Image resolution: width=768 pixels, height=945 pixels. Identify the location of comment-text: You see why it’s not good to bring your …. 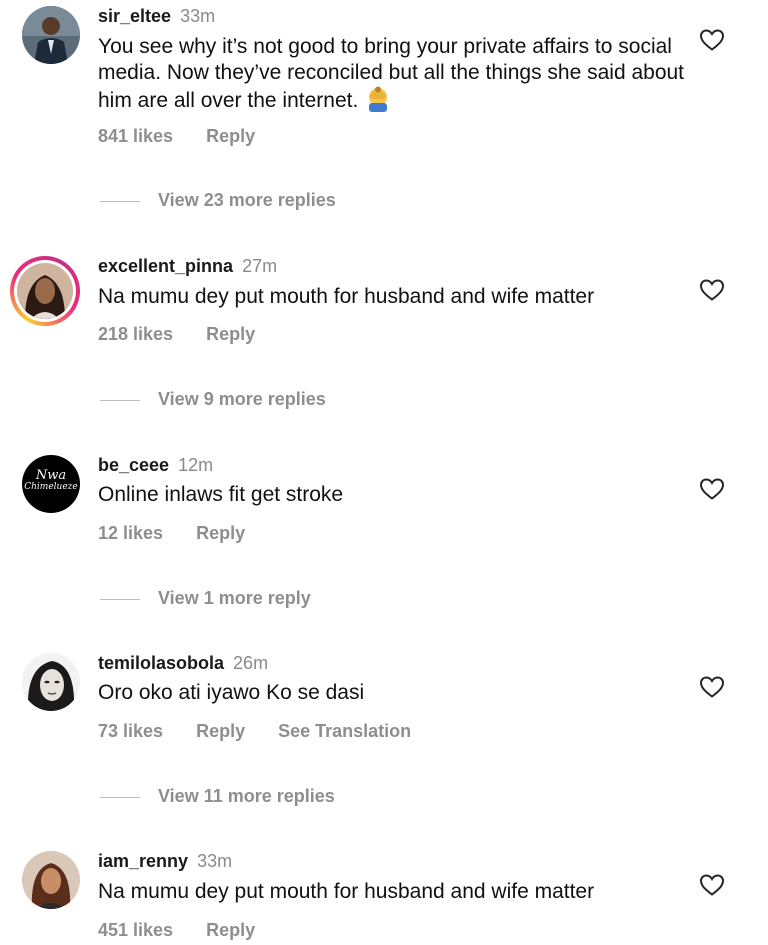
(393, 74).